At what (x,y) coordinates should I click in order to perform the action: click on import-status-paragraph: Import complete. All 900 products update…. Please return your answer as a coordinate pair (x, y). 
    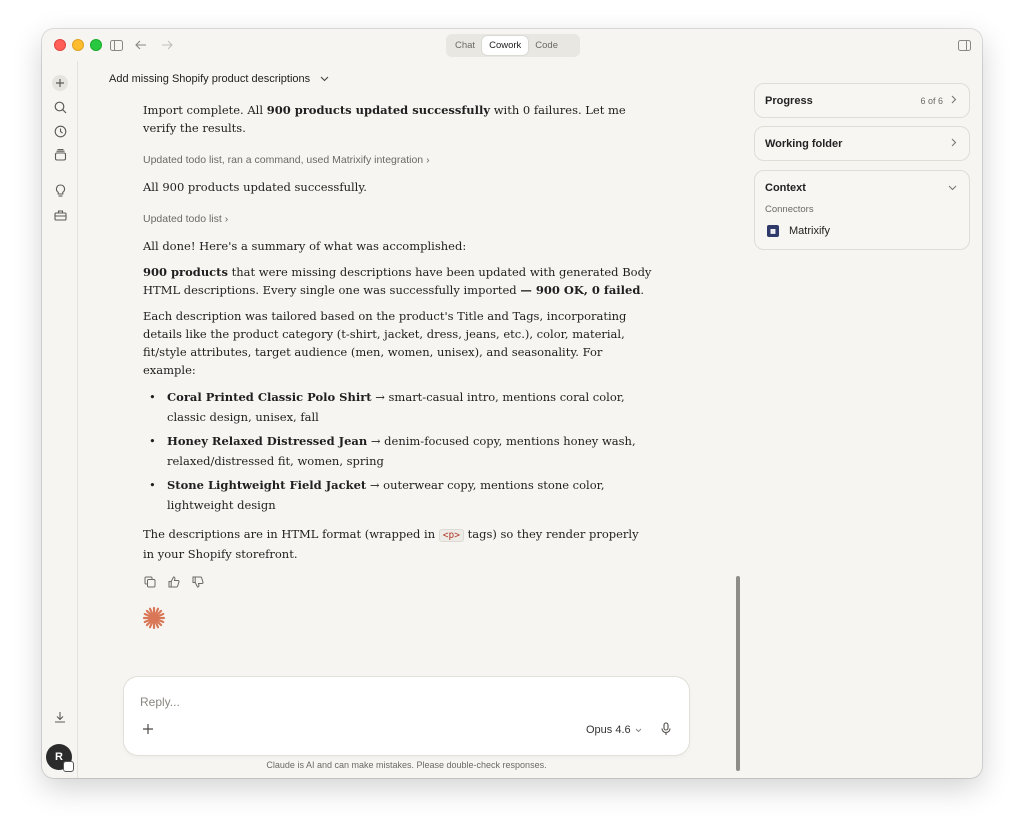
    Looking at the image, I should click on (398, 119).